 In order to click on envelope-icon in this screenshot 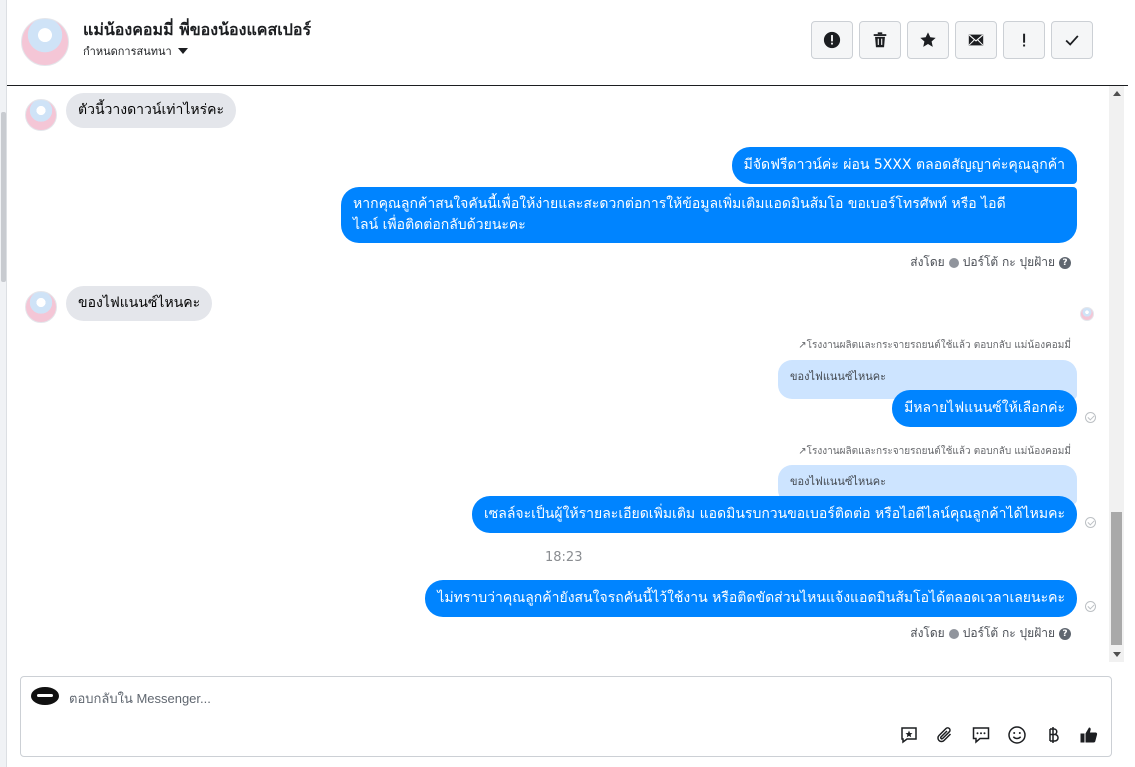, I will do `click(976, 40)`.